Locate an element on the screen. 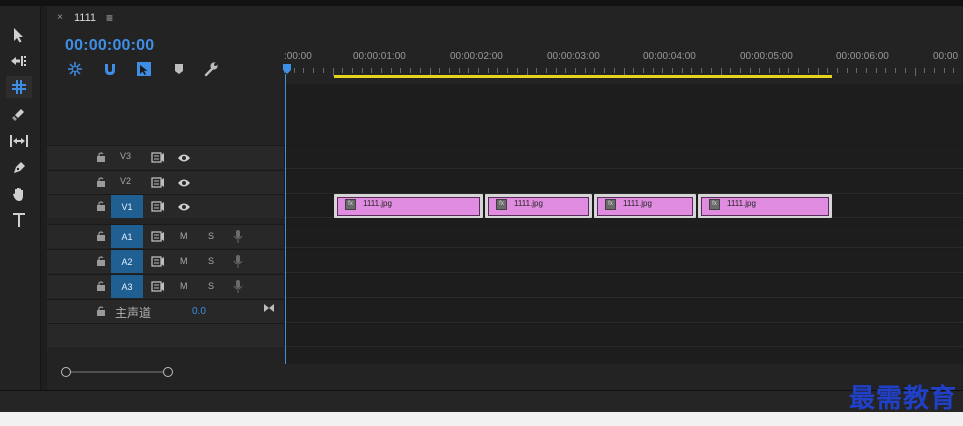  linked-selection-icon is located at coordinates (144, 69).